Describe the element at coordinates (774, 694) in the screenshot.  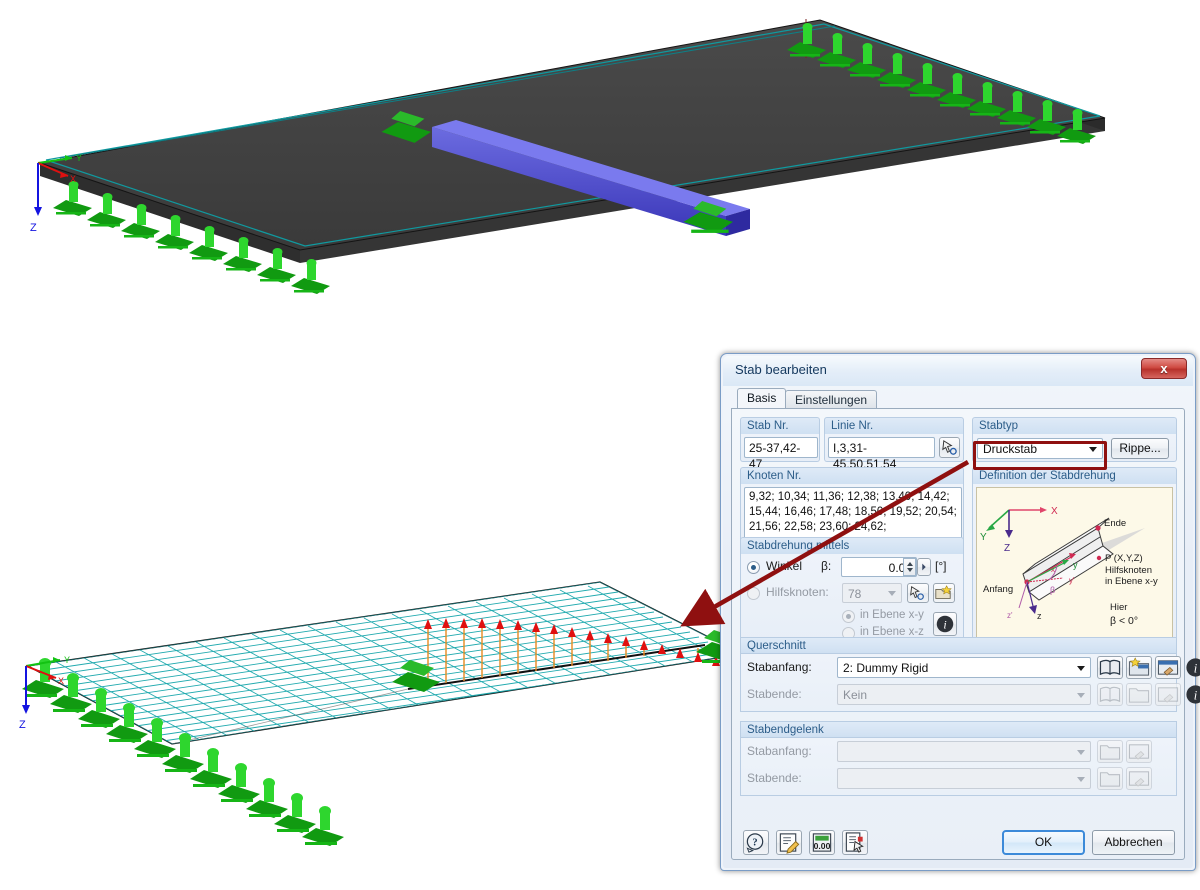
I see `cross-section-end-label: Stabende:` at that location.